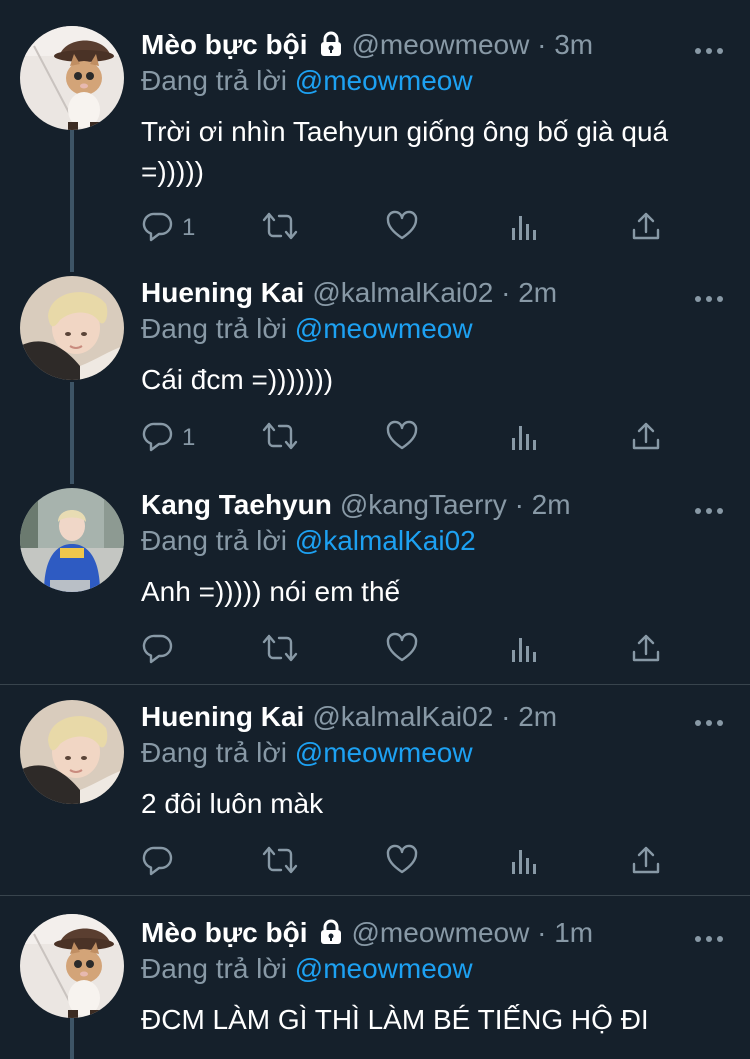 The height and width of the screenshot is (1059, 750). I want to click on tweet-text: Cái đcm =))))))), so click(237, 379).